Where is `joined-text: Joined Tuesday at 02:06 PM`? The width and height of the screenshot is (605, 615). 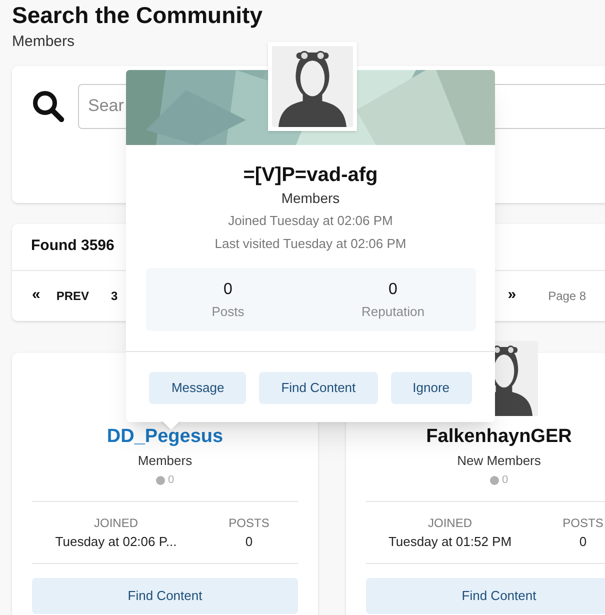 joined-text: Joined Tuesday at 02:06 PM is located at coordinates (310, 221).